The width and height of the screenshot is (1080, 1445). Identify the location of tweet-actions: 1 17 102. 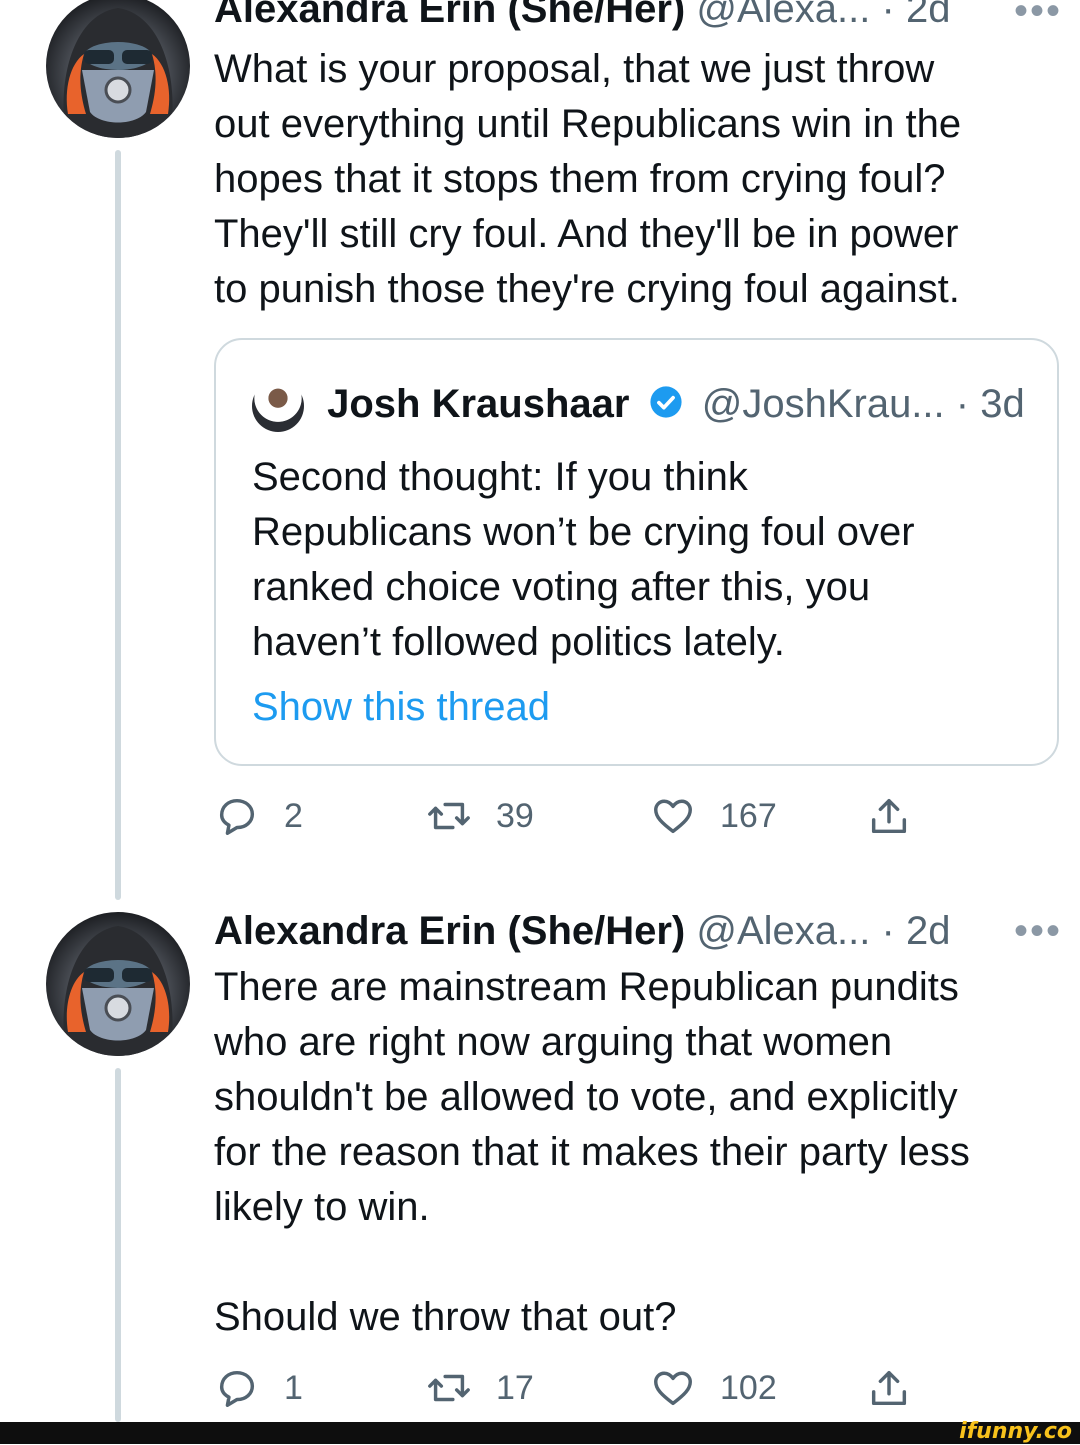
(574, 1388).